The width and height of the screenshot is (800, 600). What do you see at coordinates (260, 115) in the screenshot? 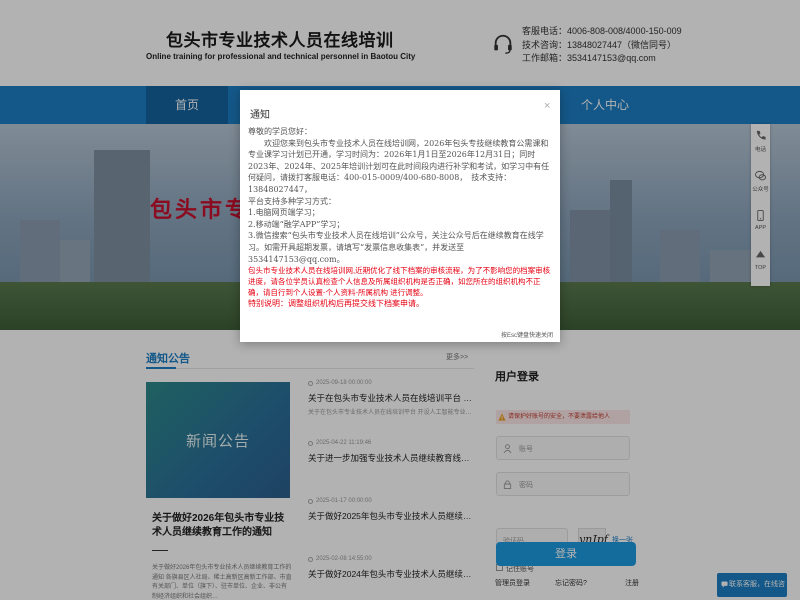
I see `modal-title: 通知` at bounding box center [260, 115].